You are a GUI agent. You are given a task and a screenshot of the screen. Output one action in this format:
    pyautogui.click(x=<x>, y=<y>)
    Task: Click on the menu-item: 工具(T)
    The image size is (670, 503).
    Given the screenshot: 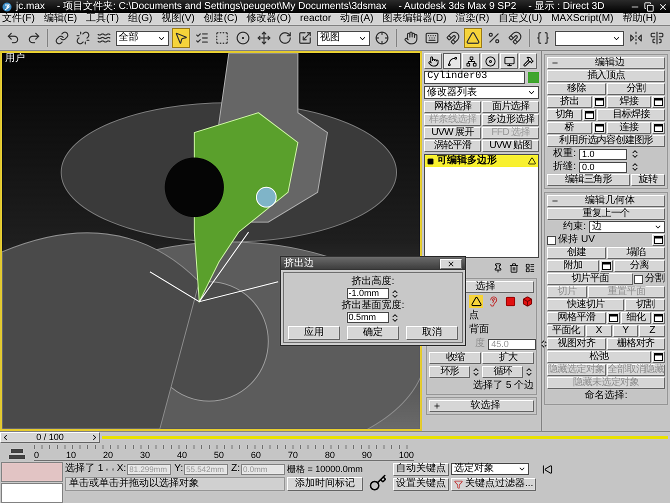 What is the action you would take?
    pyautogui.click(x=102, y=19)
    